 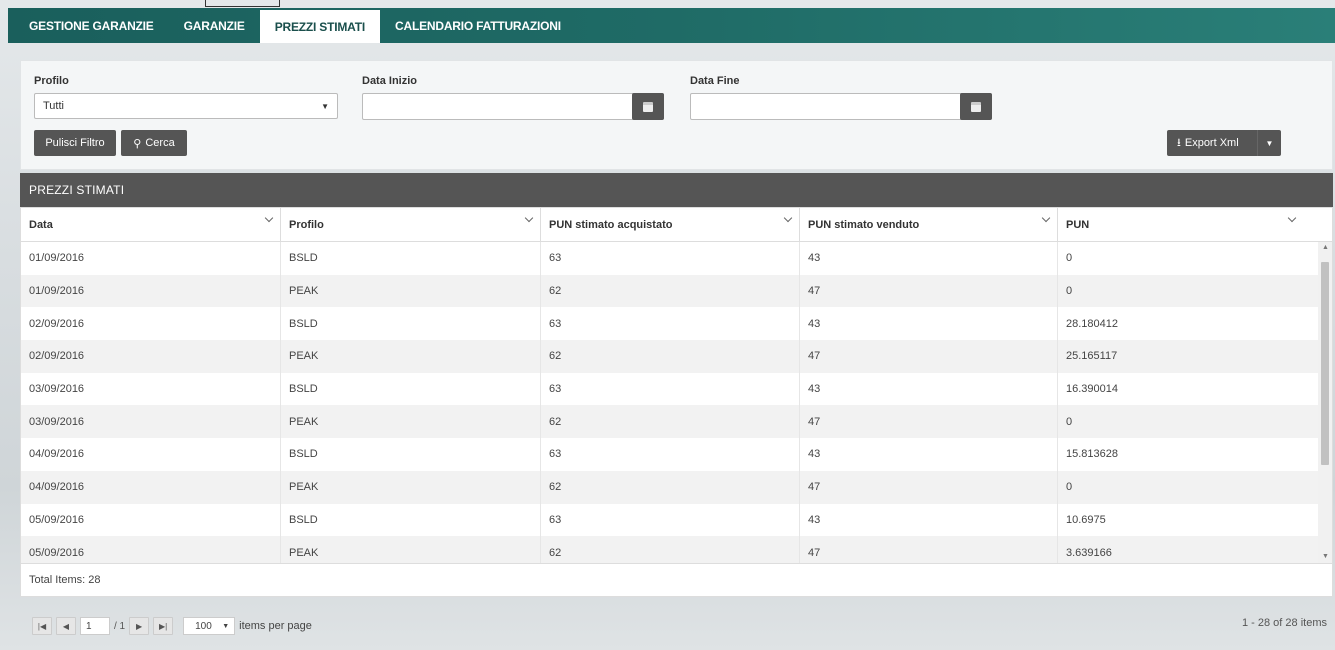 What do you see at coordinates (676, 324) in the screenshot?
I see `table-row: 02/09/2016 BSLD 63 43 28.180412` at bounding box center [676, 324].